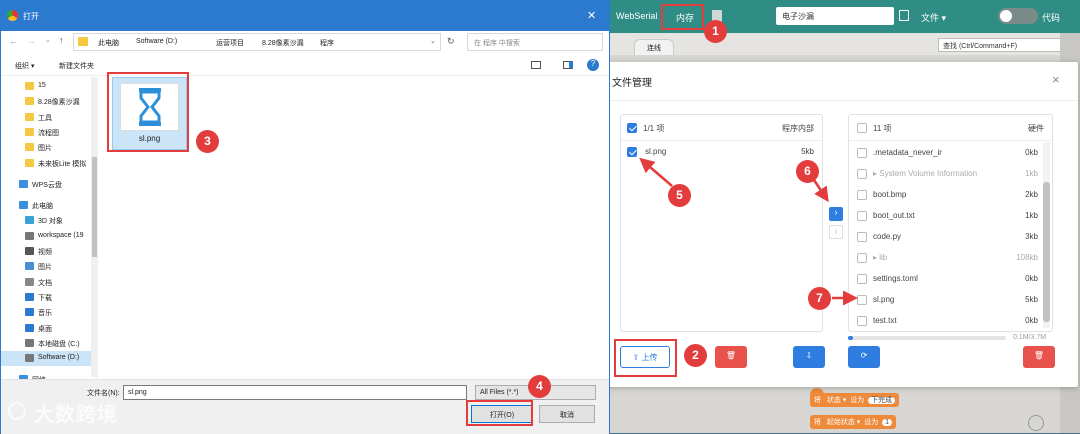 This screenshot has height=434, width=1080. What do you see at coordinates (820, 191) in the screenshot?
I see `arrow-to-move-button` at bounding box center [820, 191].